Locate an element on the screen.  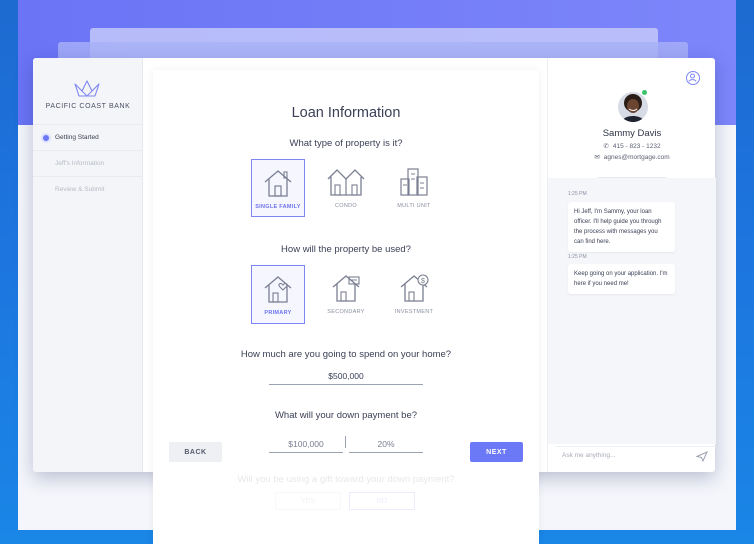
user-profile-icon is located at coordinates (693, 78).